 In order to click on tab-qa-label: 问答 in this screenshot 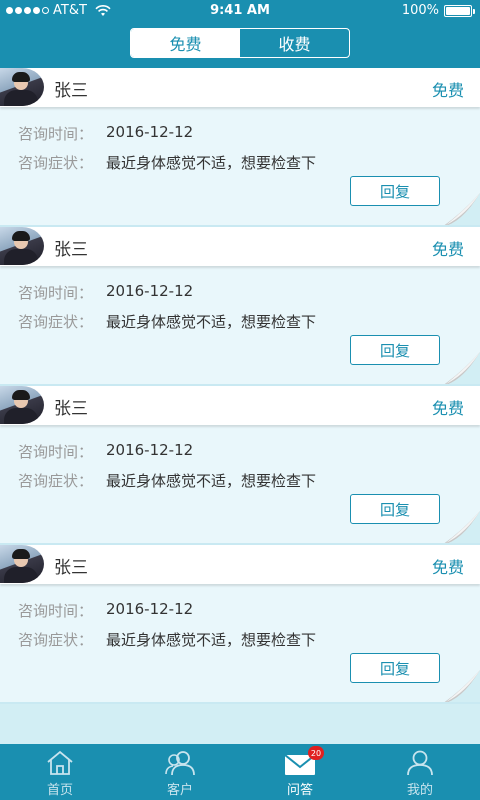, I will do `click(299, 790)`.